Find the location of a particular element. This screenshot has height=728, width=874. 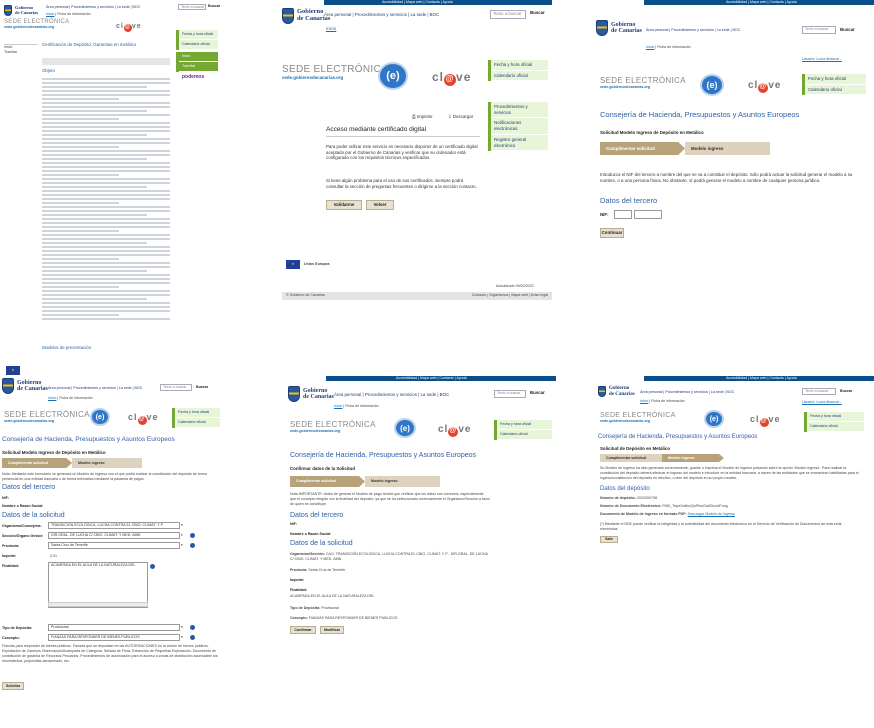

menu-notificaciones: Notificaciones electrónicas is located at coordinates (519, 126).